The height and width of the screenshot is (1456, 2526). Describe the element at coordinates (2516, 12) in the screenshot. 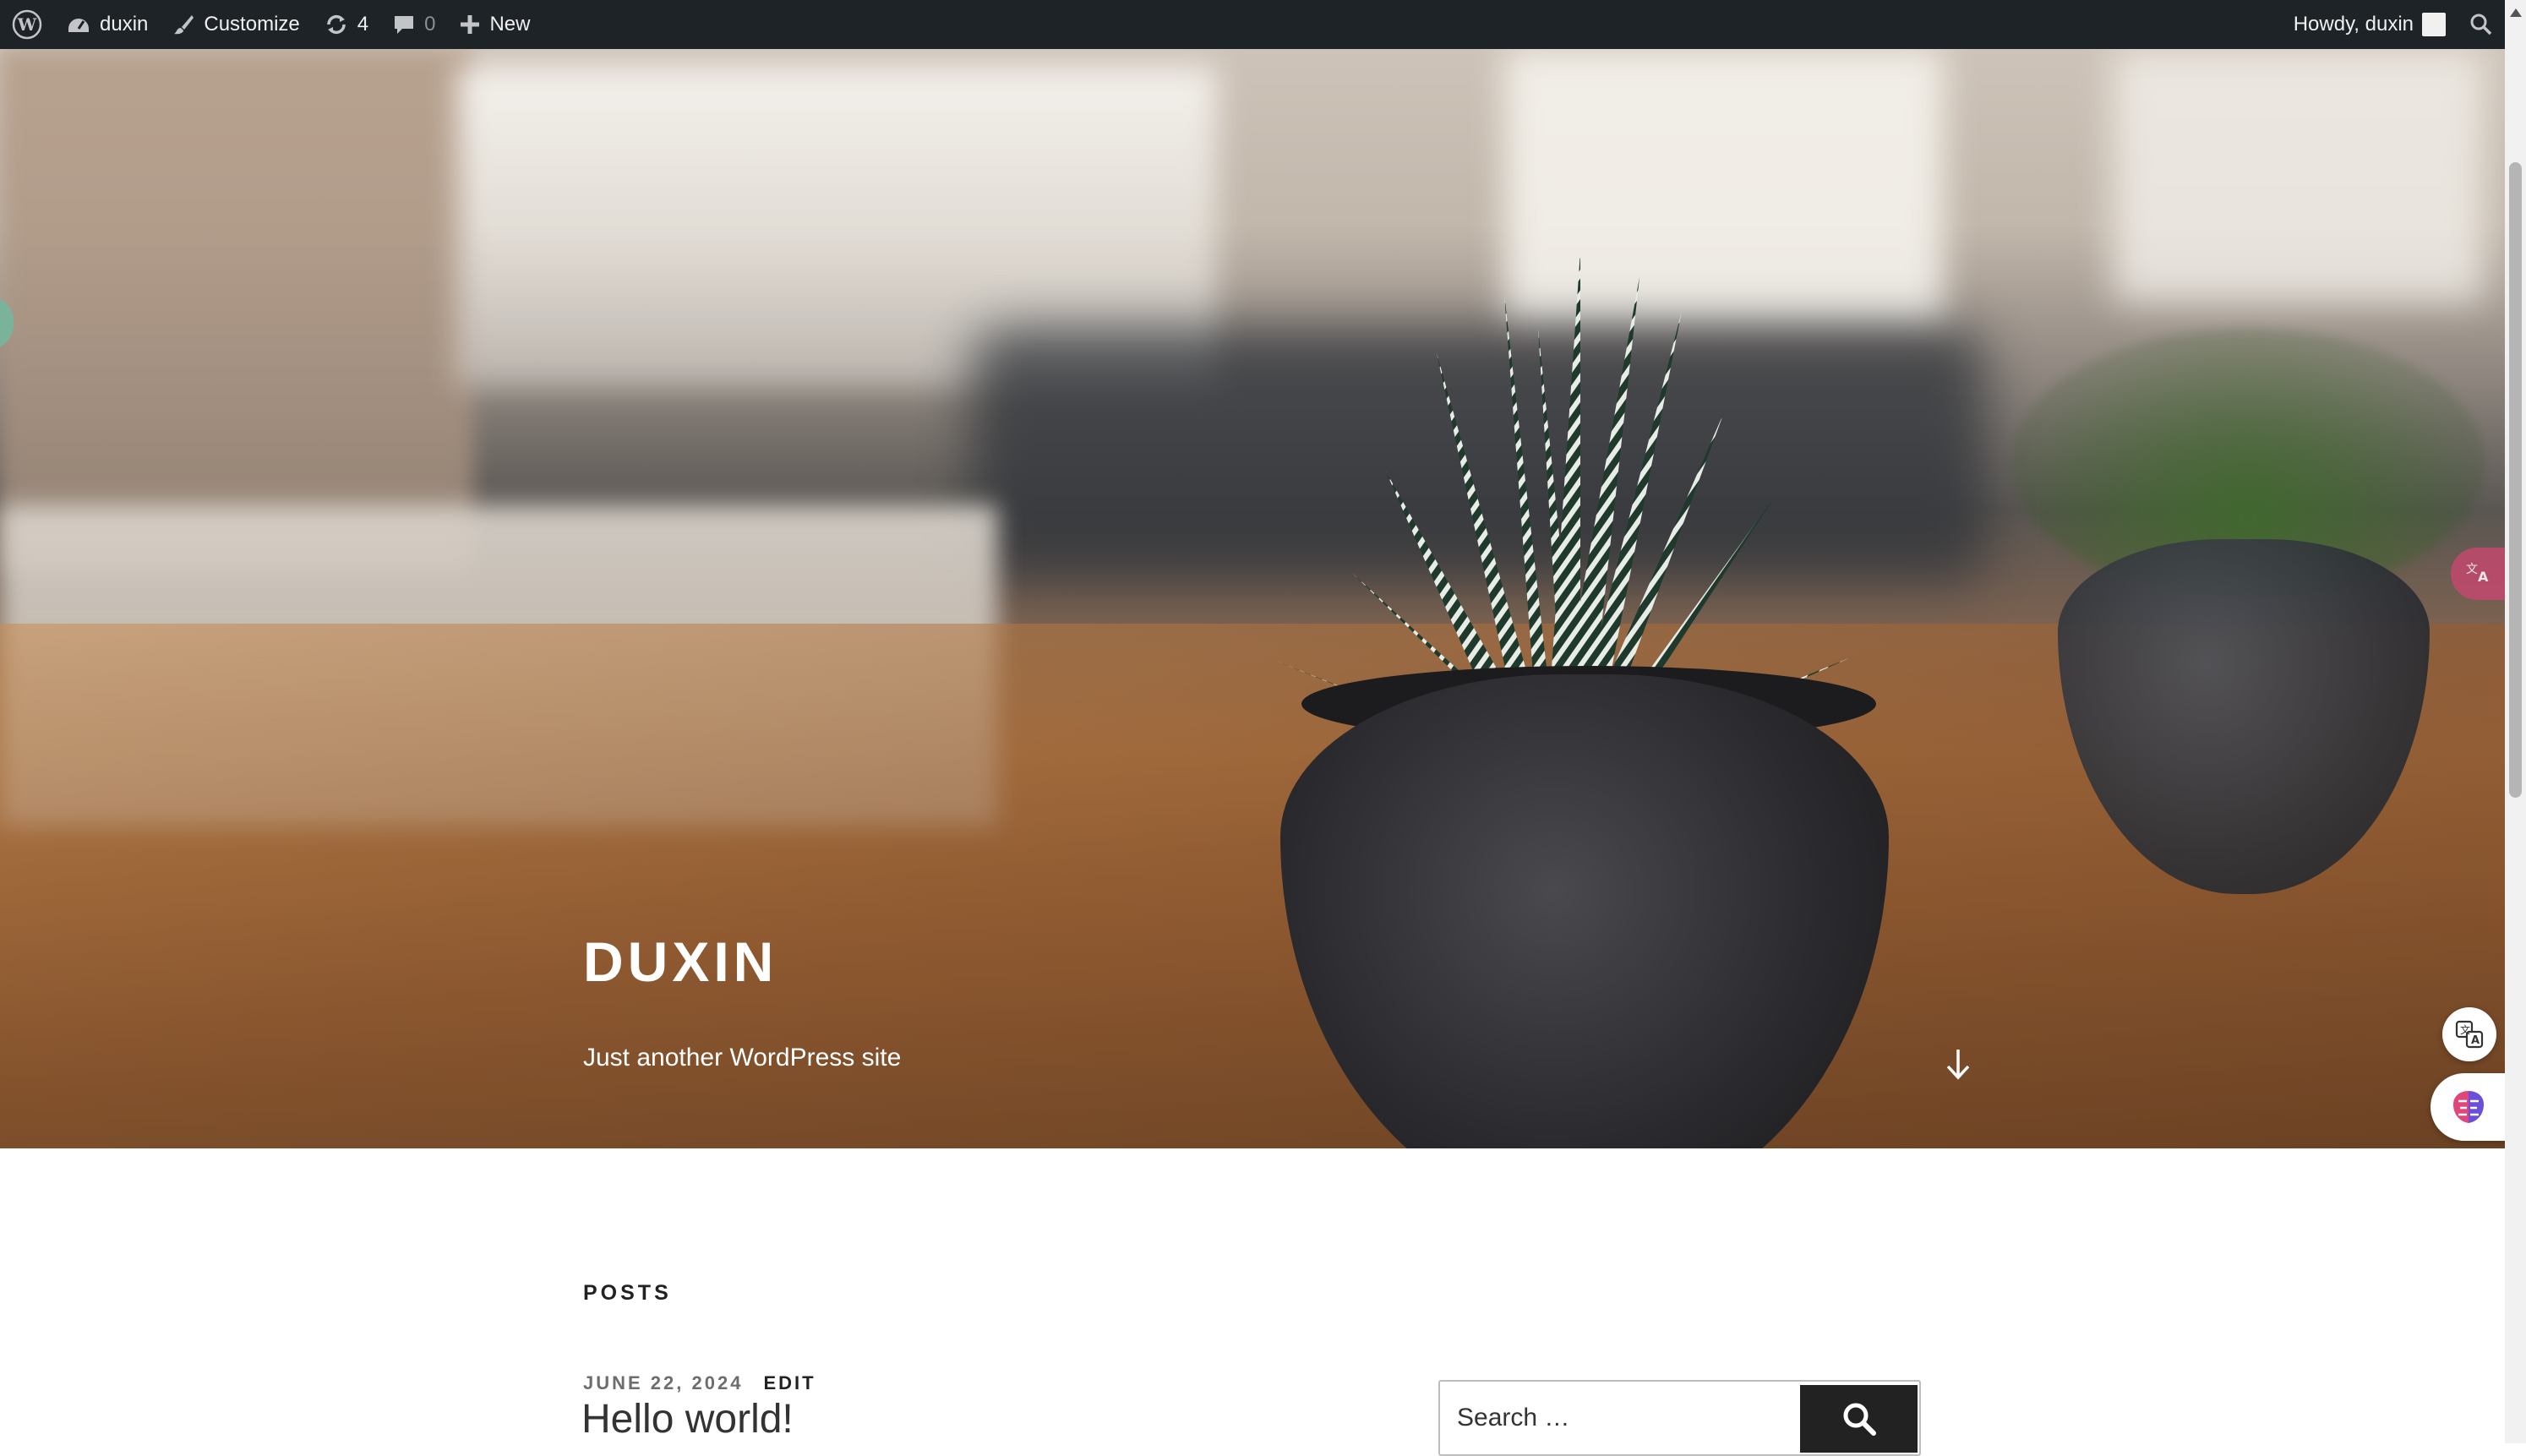

I see `scroll-up-arrow-icon` at that location.